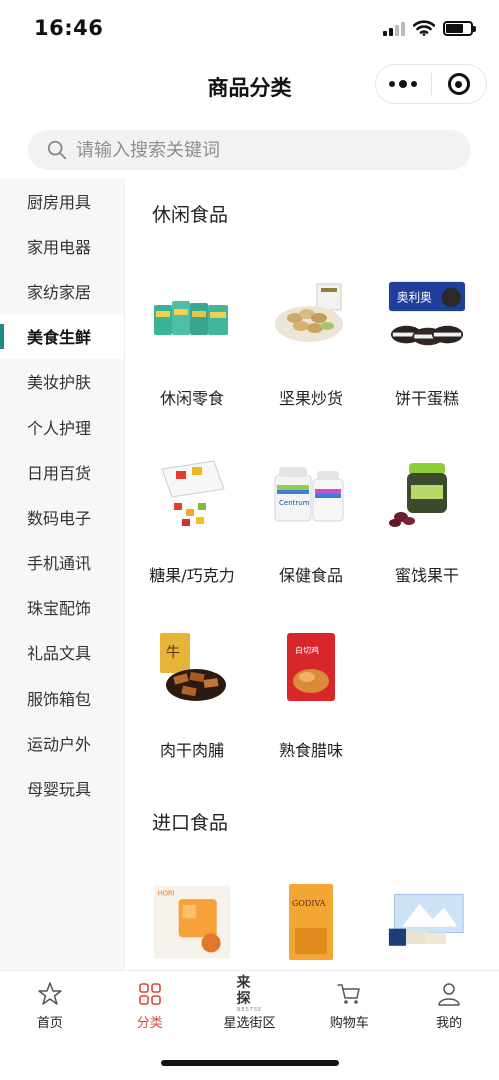 This screenshot has width=499, height=1080. Describe the element at coordinates (57, 150) in the screenshot. I see `search-icon` at that location.